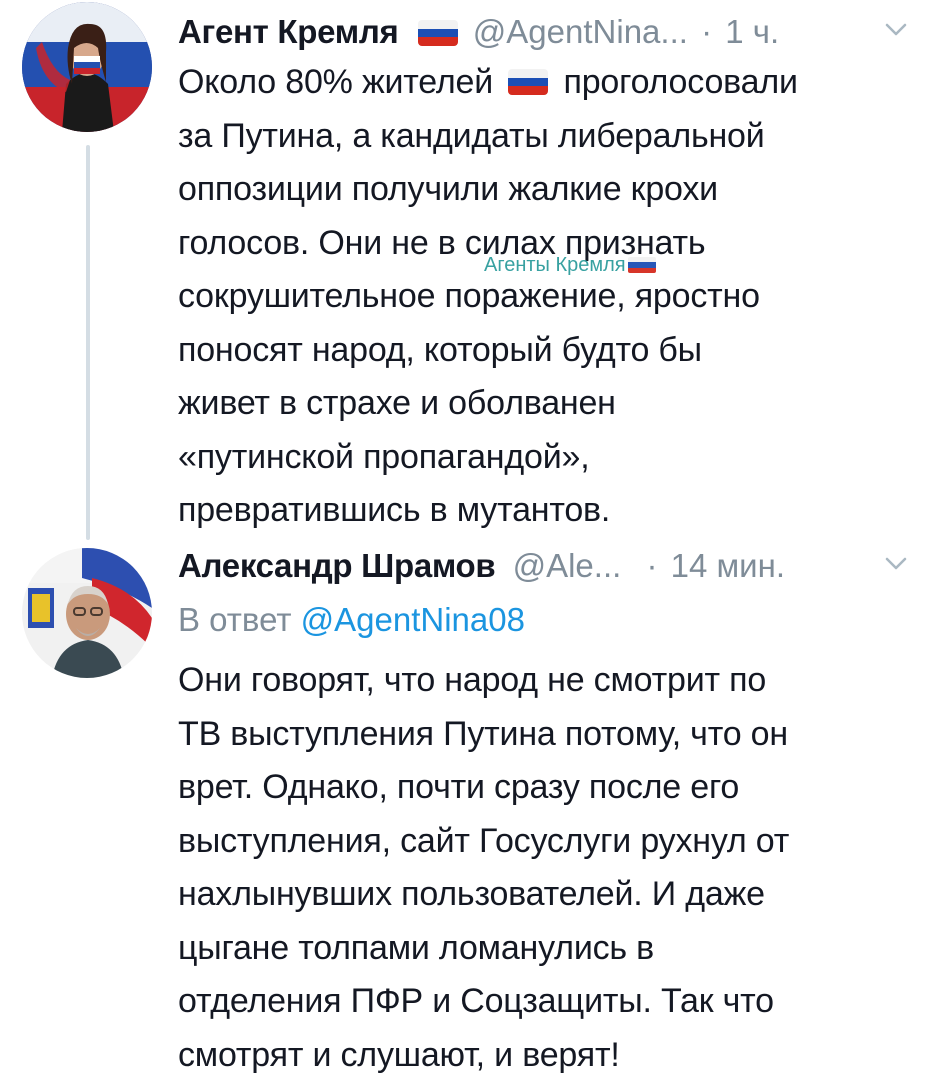 Image resolution: width=944 pixels, height=1082 pixels. What do you see at coordinates (548, 1055) in the screenshot?
I see `tweet-body-line: смотрят и слушают, и верят!` at bounding box center [548, 1055].